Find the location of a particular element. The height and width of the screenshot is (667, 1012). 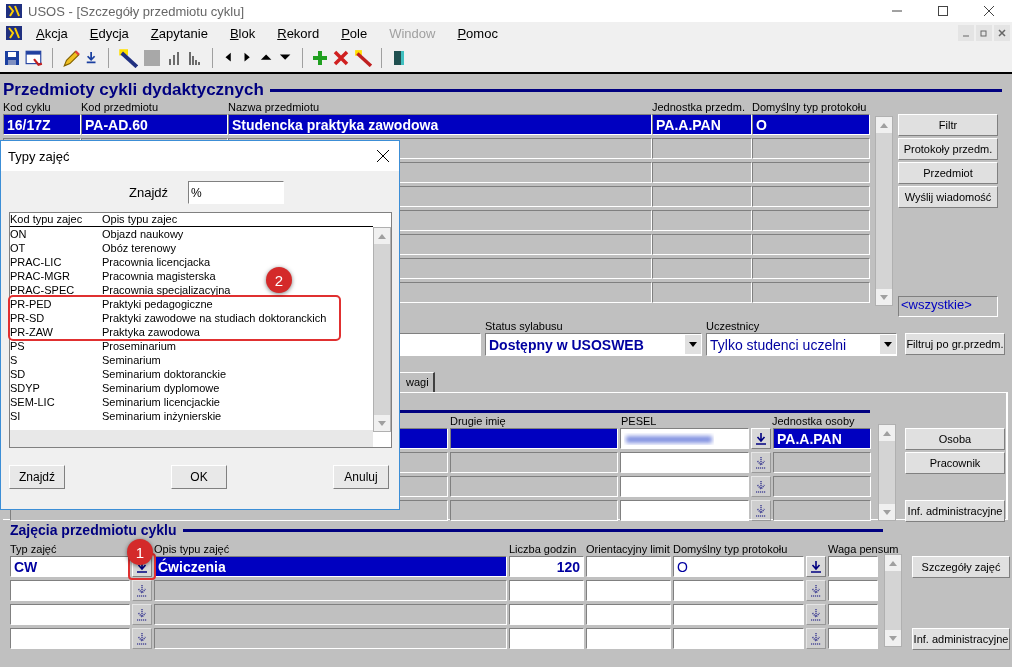

search-field: % is located at coordinates (236, 192).